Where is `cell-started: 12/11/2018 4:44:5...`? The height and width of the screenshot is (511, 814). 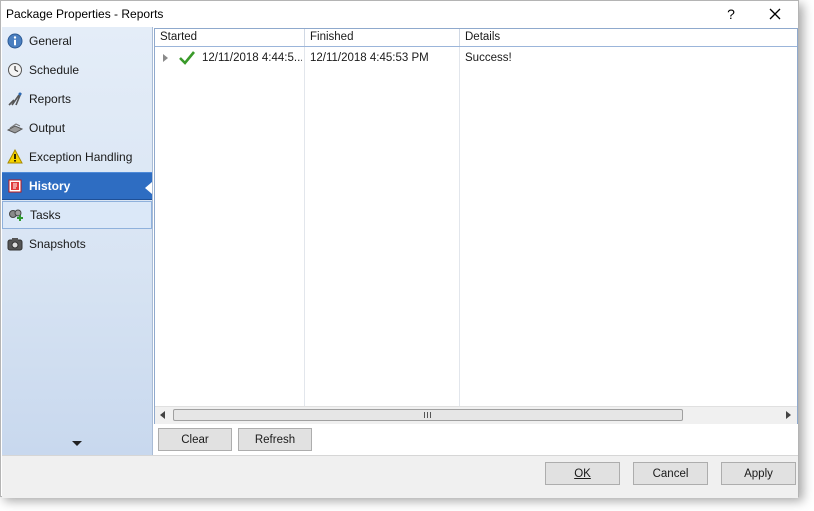 cell-started: 12/11/2018 4:44:5... is located at coordinates (252, 58).